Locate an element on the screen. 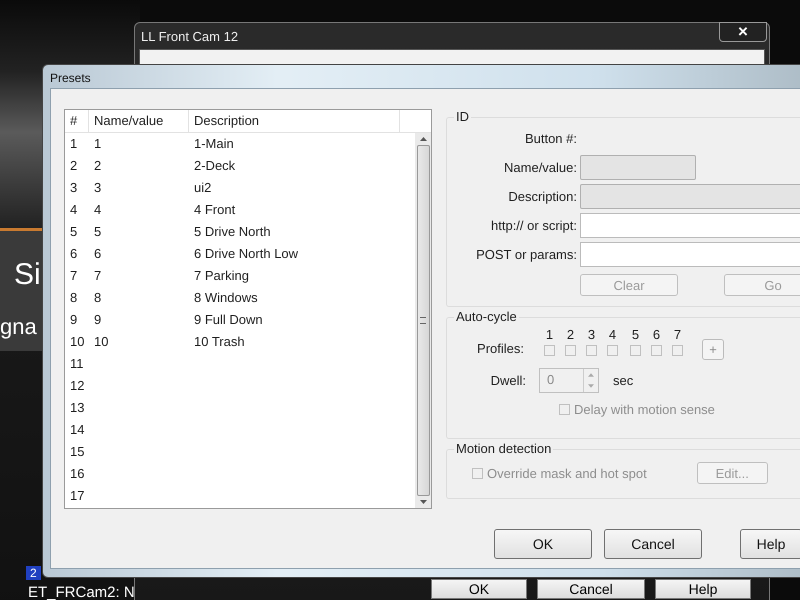  field-label: Dwell: is located at coordinates (508, 380).